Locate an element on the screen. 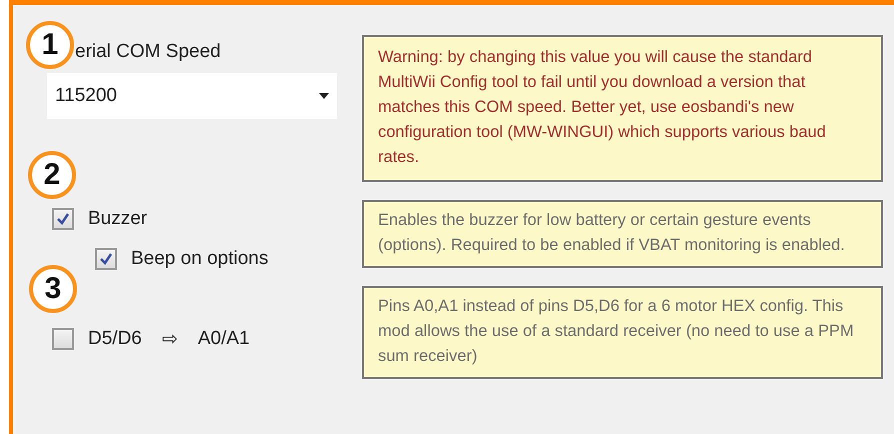  step-badge: 1 is located at coordinates (50, 45).